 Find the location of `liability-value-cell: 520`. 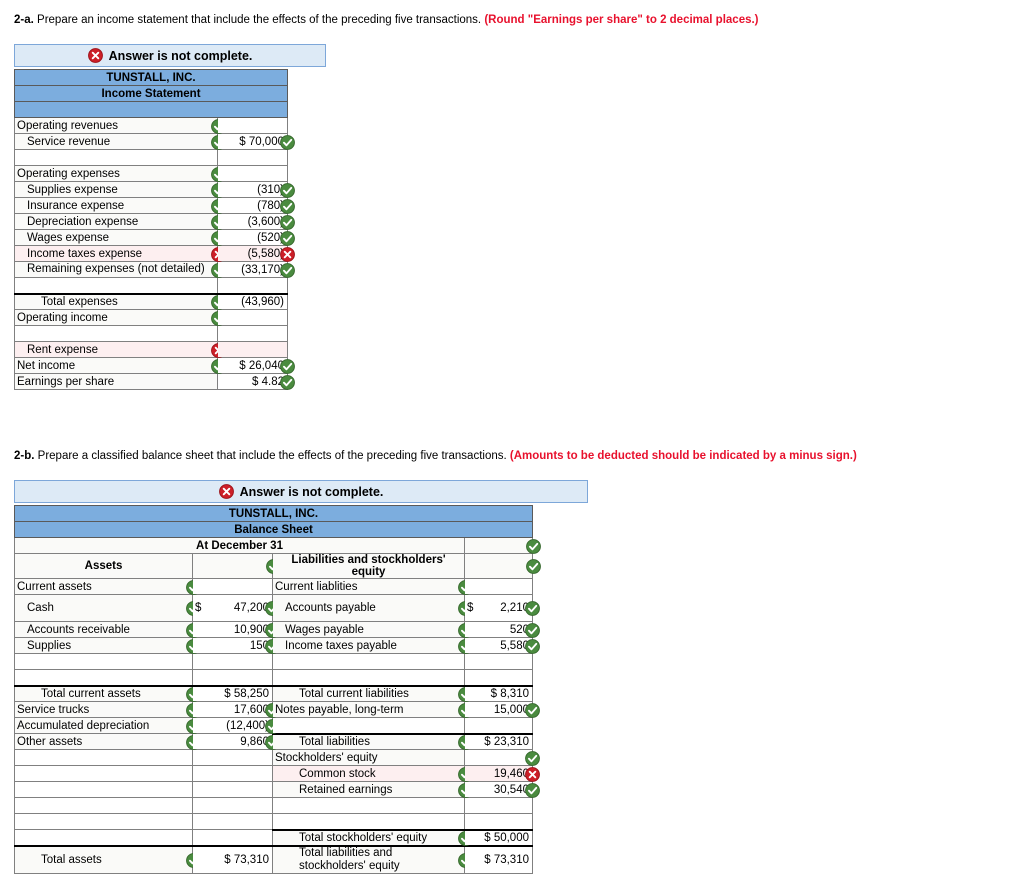

liability-value-cell: 520 is located at coordinates (502, 629).